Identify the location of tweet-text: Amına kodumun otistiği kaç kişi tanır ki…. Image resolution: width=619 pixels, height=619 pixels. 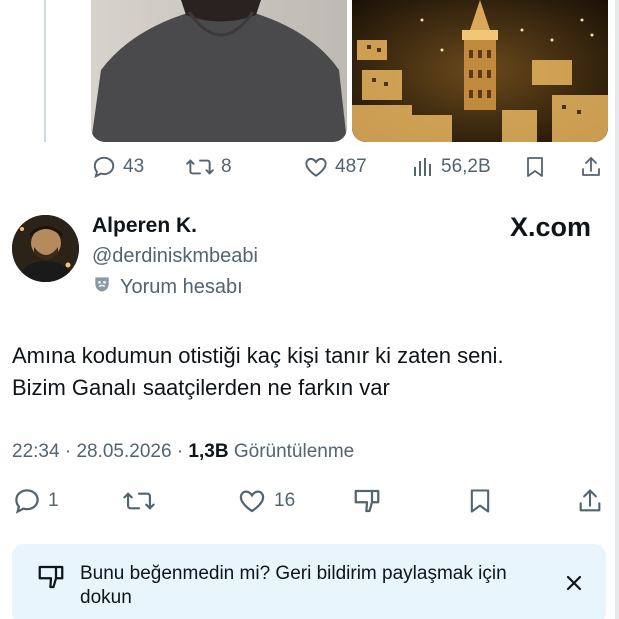
(307, 372).